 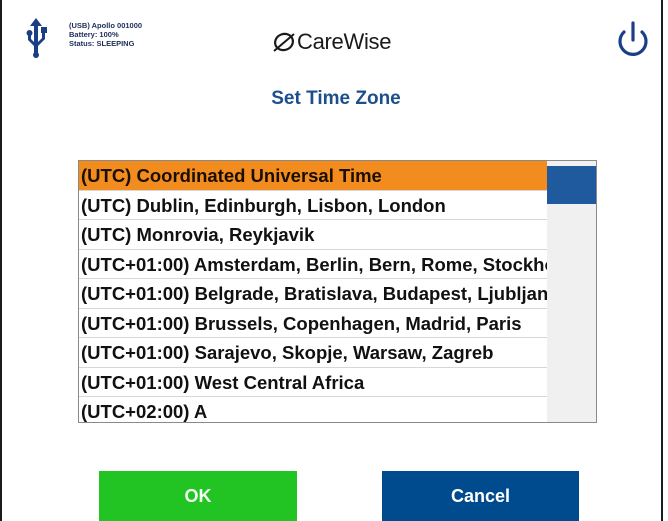 What do you see at coordinates (313, 382) in the screenshot?
I see `timezone-item: (UTC+01:00) West Central Africa` at bounding box center [313, 382].